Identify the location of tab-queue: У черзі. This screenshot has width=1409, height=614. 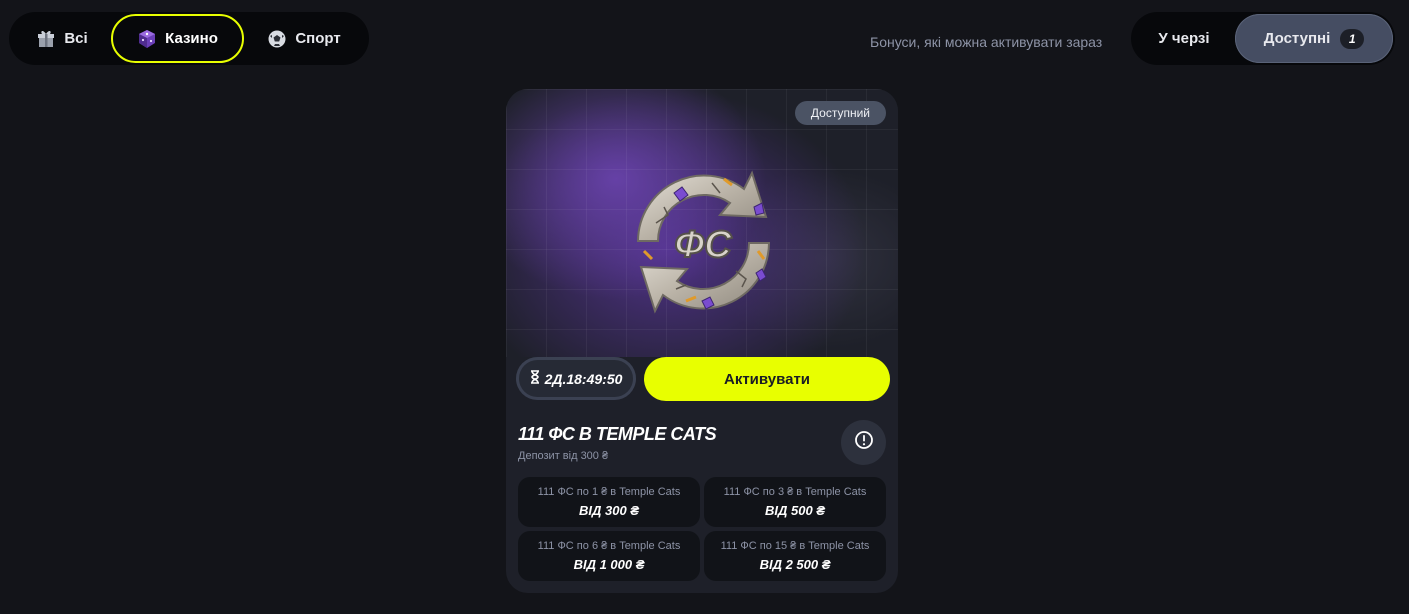
(1184, 38).